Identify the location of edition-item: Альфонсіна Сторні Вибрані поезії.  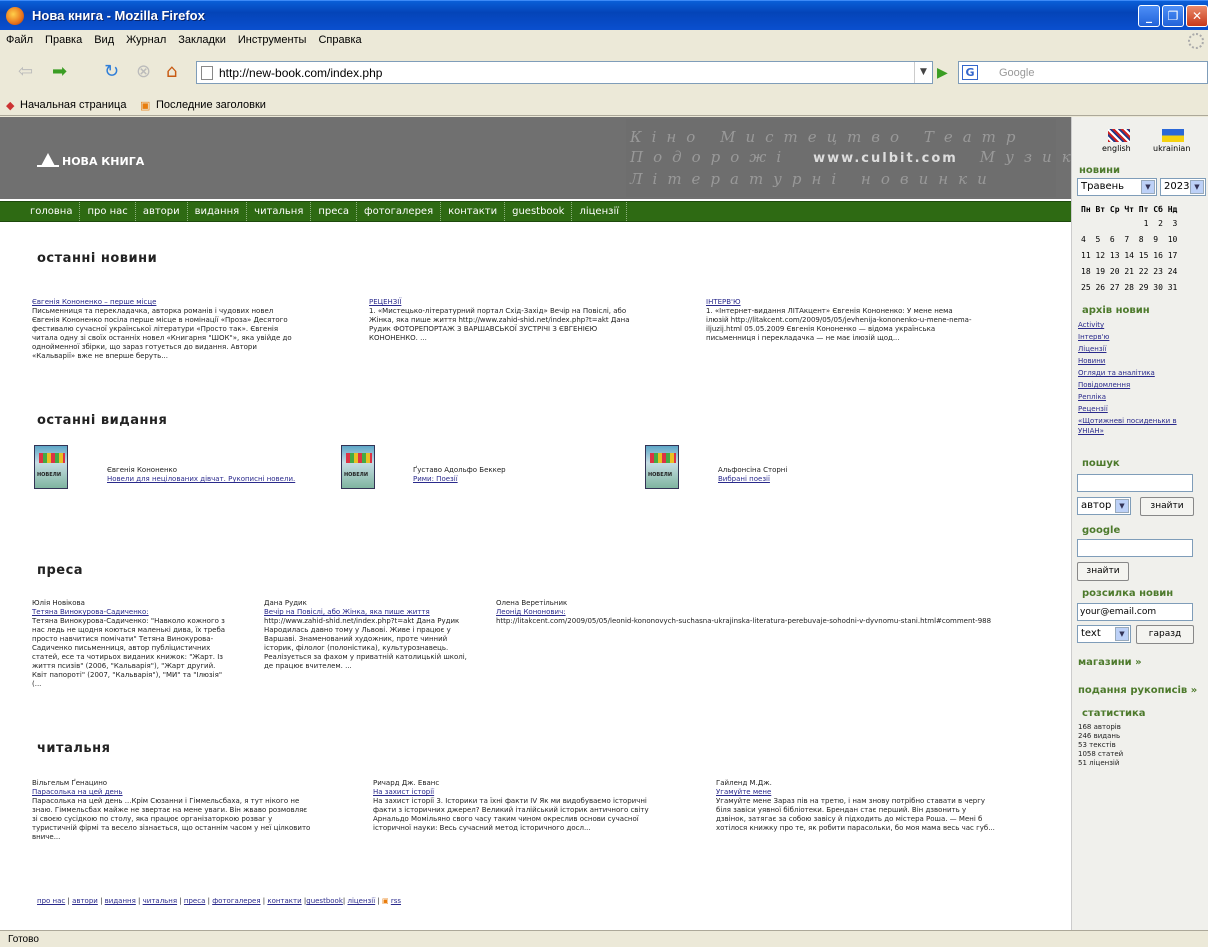
(818, 475).